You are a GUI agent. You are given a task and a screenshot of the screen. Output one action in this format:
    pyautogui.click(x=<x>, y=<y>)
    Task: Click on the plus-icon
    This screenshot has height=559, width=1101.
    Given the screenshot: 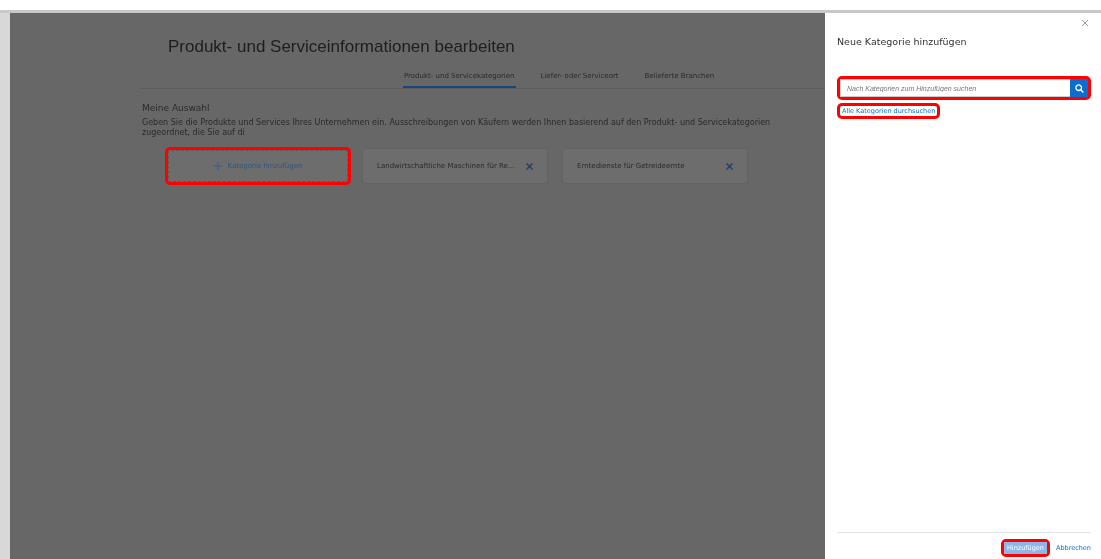 What is the action you would take?
    pyautogui.click(x=217, y=166)
    